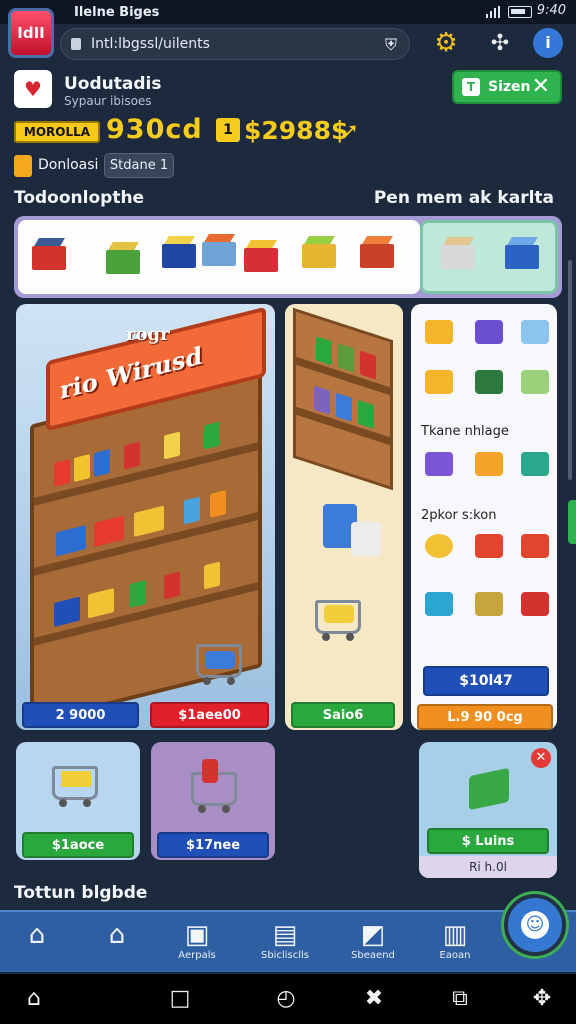 This screenshot has height=1024, width=576. I want to click on profile-logo: ♥, so click(33, 89).